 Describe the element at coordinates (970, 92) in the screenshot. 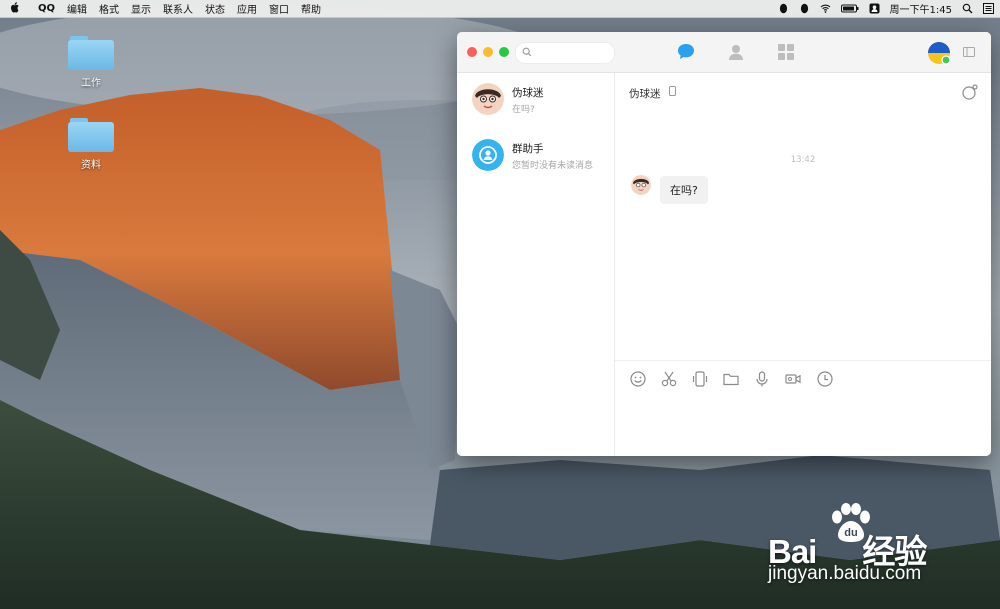

I see `chat-settings-icon` at that location.